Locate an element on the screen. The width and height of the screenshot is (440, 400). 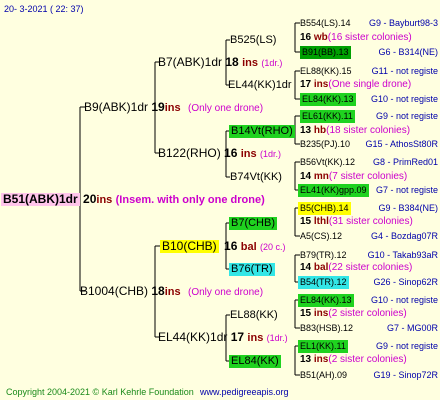
g3-queen-5-name: B7(CHB) is located at coordinates (253, 223).